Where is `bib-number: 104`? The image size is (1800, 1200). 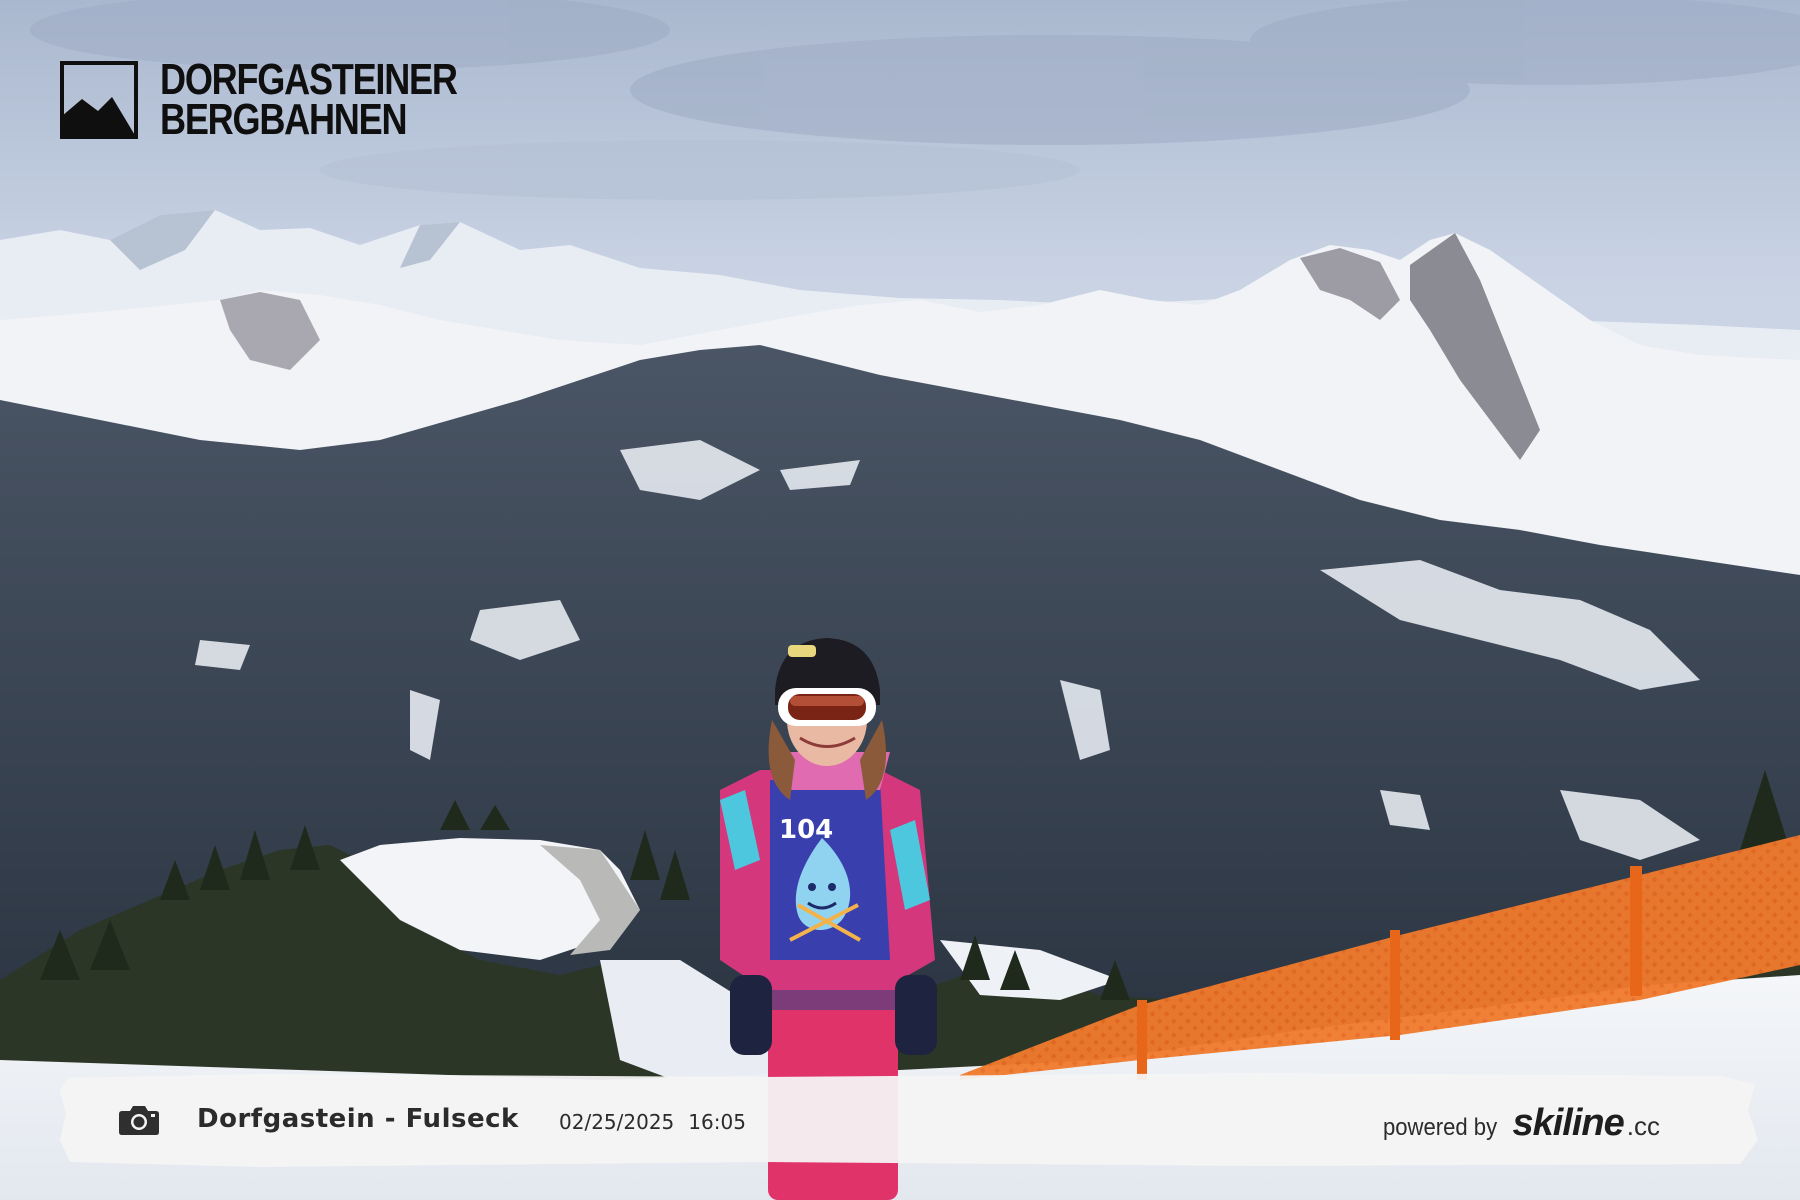
bib-number: 104 is located at coordinates (806, 830).